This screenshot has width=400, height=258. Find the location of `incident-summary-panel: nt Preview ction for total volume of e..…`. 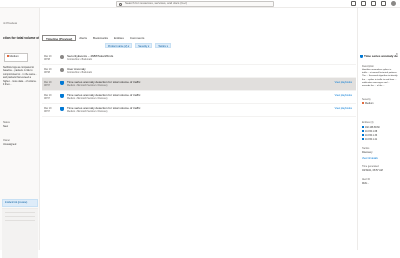

incident-summary-panel: nt Preview ction for total volume of e..… is located at coordinates (20, 133).